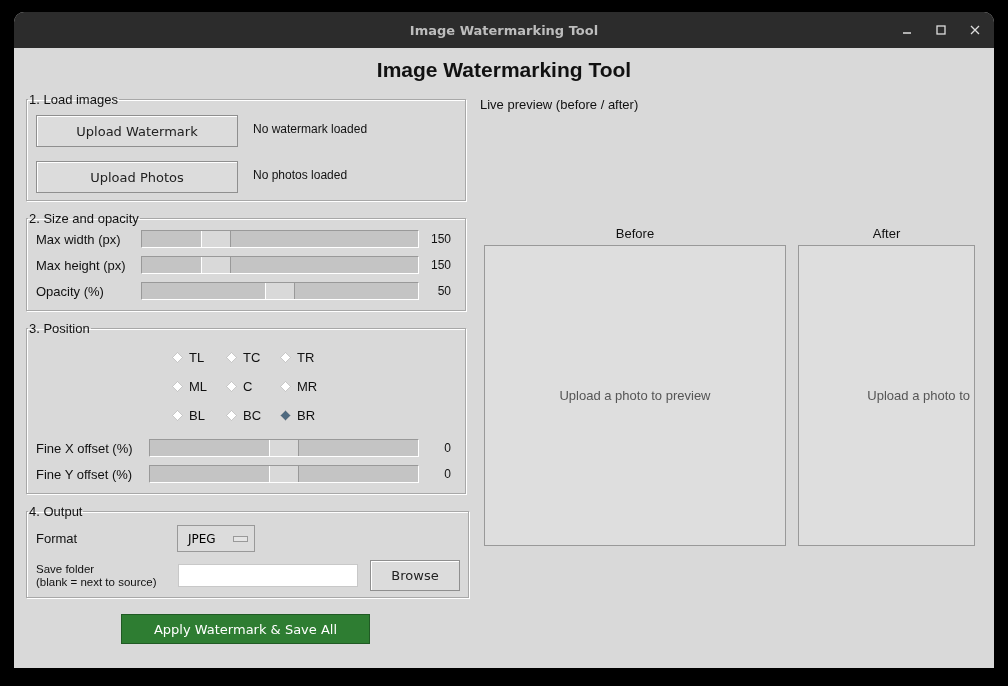 Image resolution: width=1008 pixels, height=686 pixels. What do you see at coordinates (56, 511) in the screenshot?
I see `group-title: 4. Output` at bounding box center [56, 511].